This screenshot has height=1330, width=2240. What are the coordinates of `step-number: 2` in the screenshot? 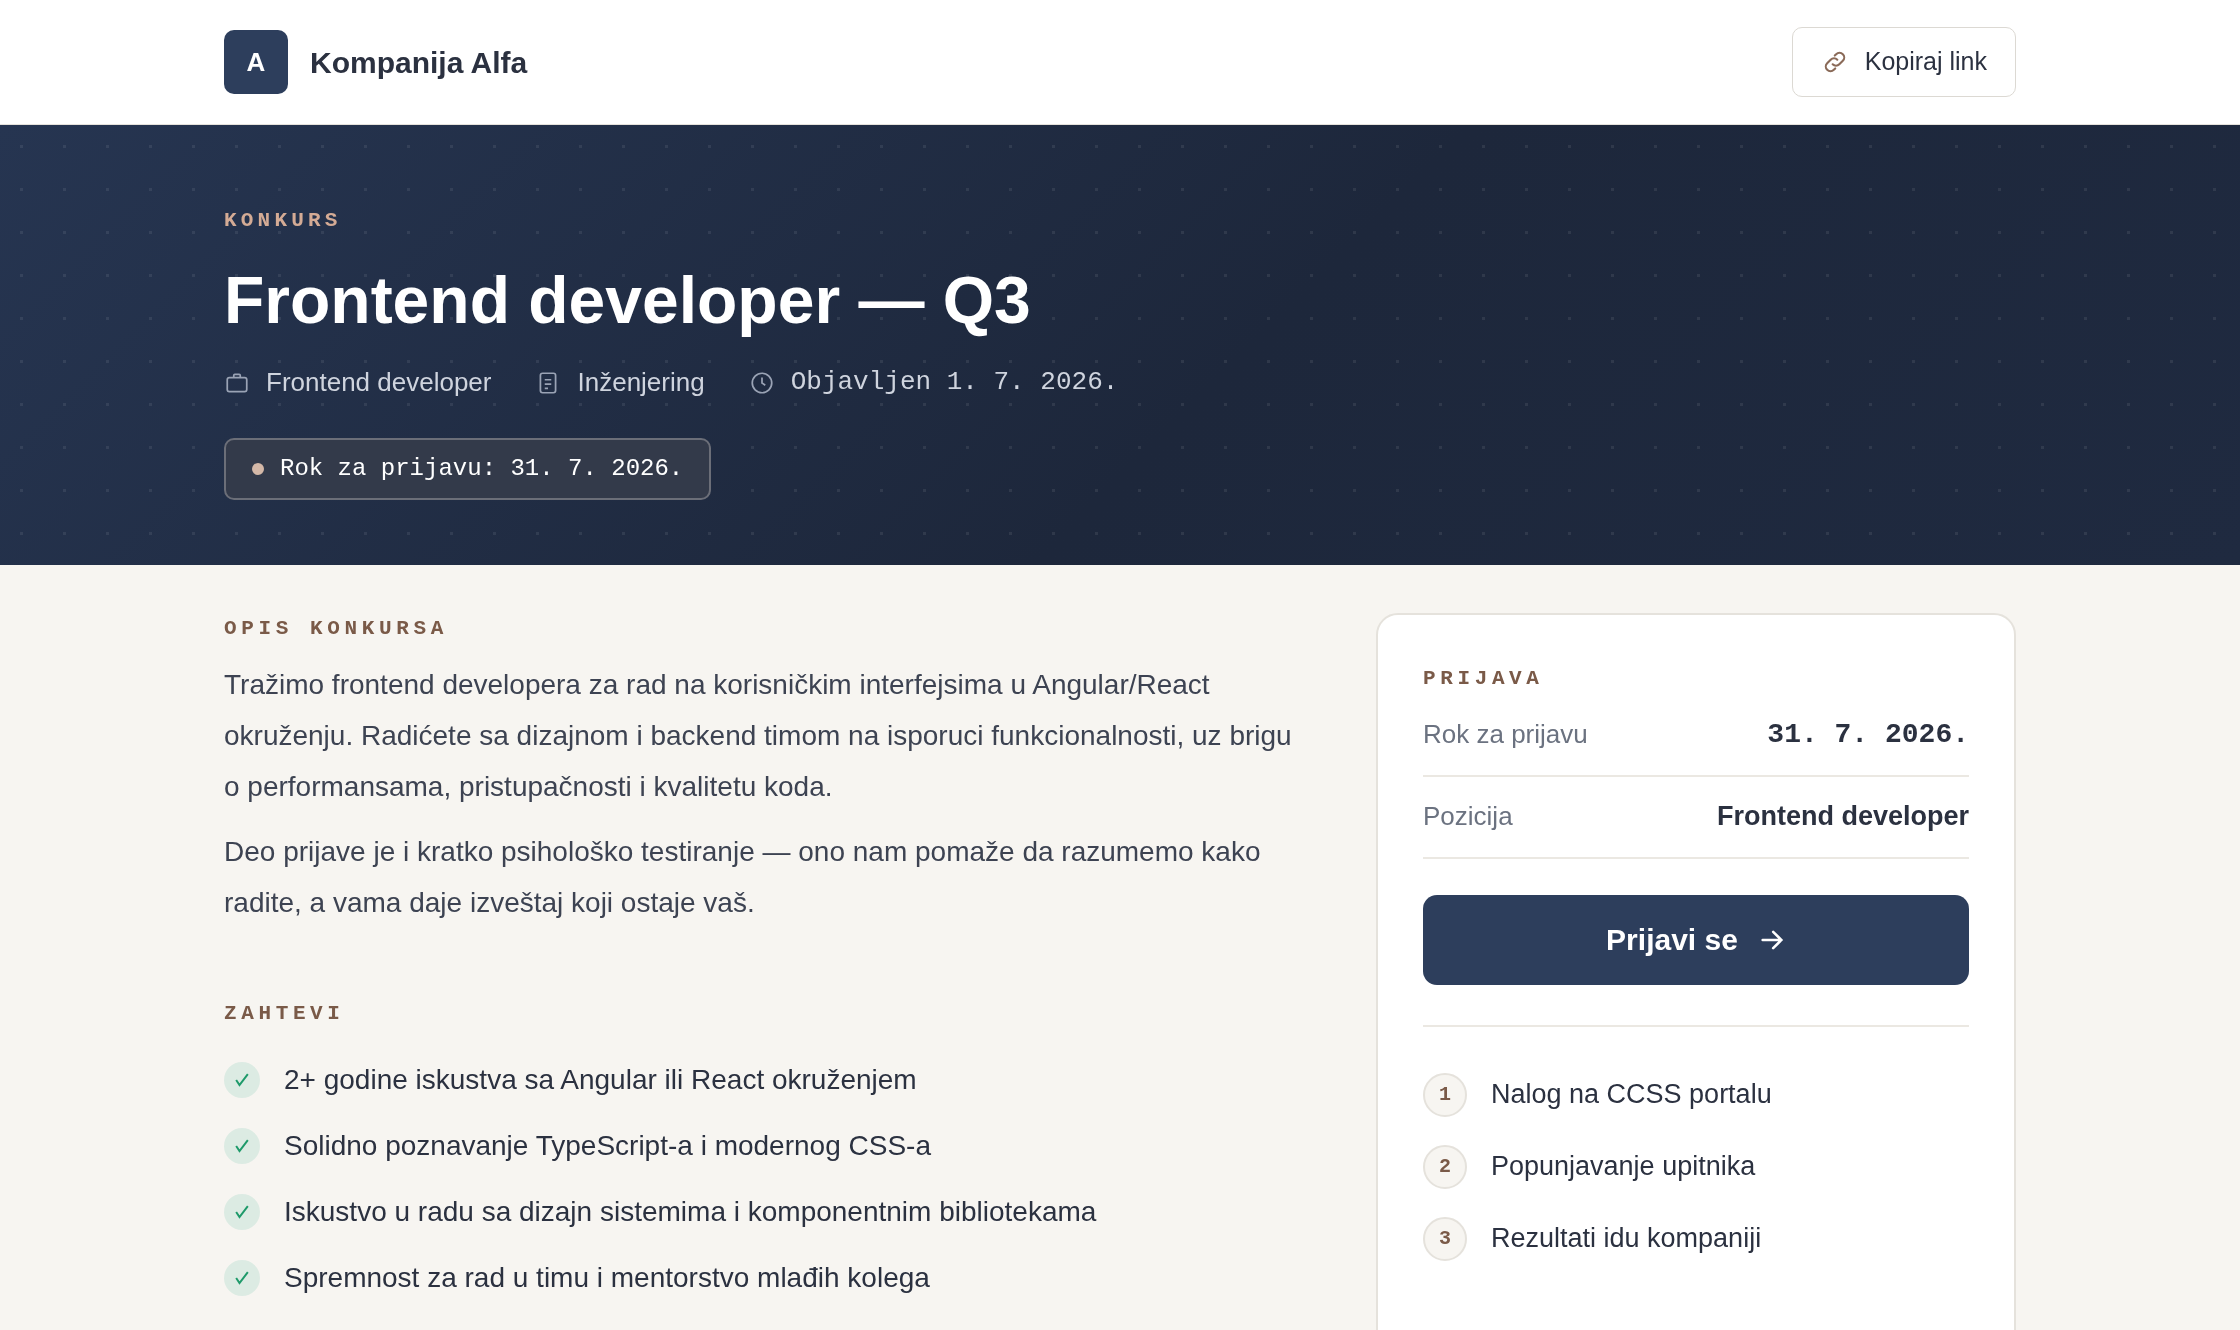 It's located at (1445, 1166).